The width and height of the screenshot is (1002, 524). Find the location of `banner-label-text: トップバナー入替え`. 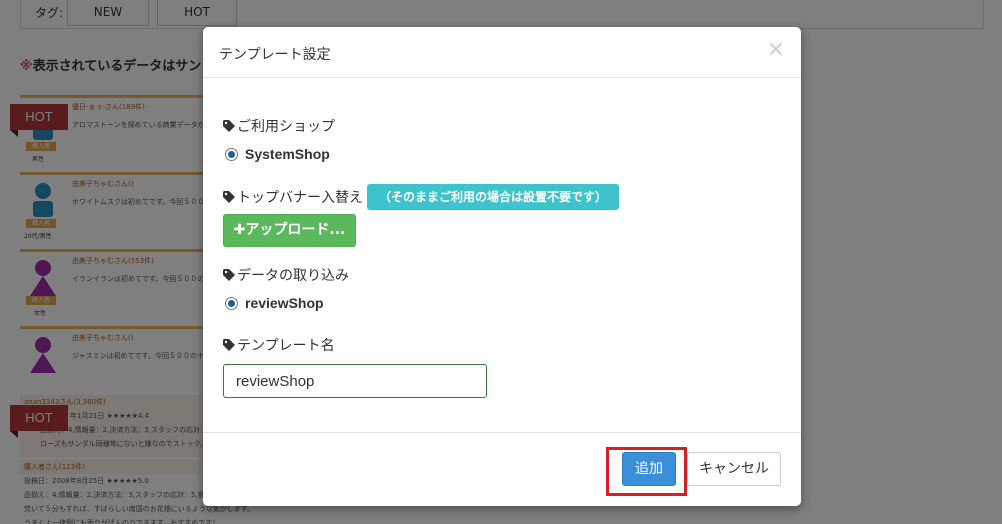

banner-label-text: トップバナー入替え is located at coordinates (300, 198).